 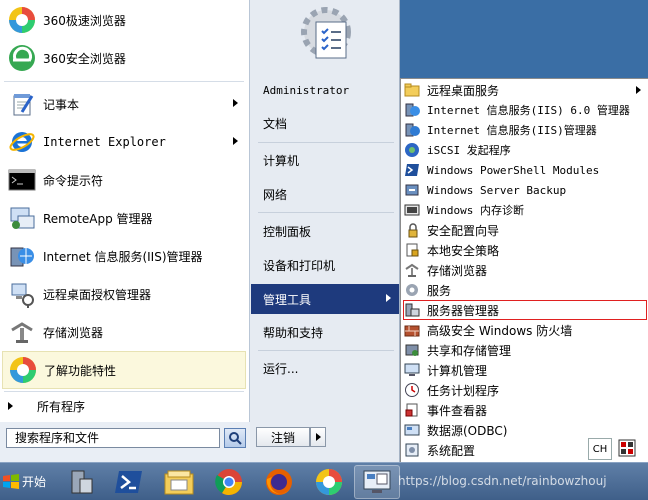 I want to click on admin-tool-item: 本地安全策略, so click(x=525, y=250).